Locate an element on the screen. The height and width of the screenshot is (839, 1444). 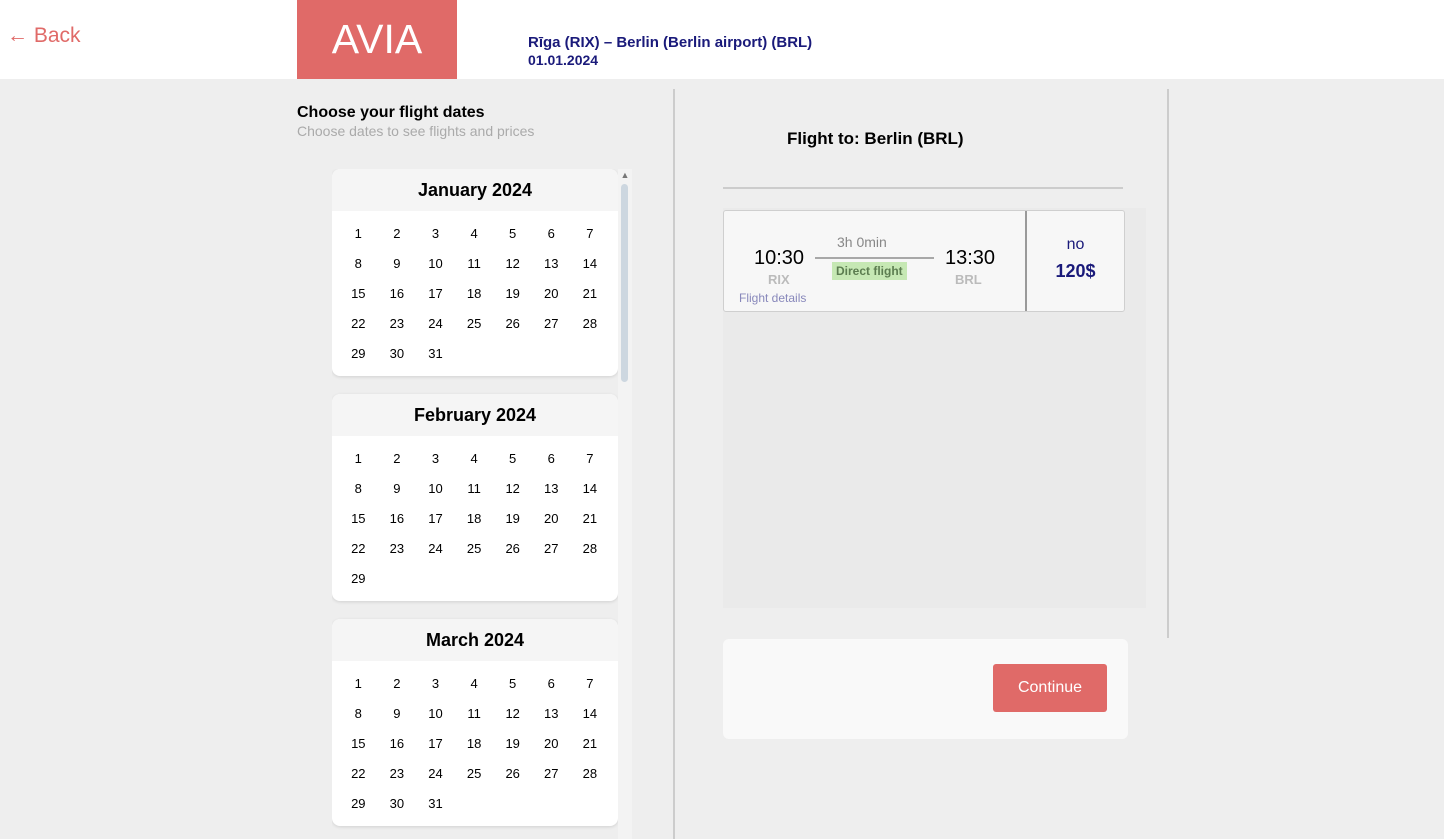
flight-details-link: Flight details is located at coordinates (772, 298).